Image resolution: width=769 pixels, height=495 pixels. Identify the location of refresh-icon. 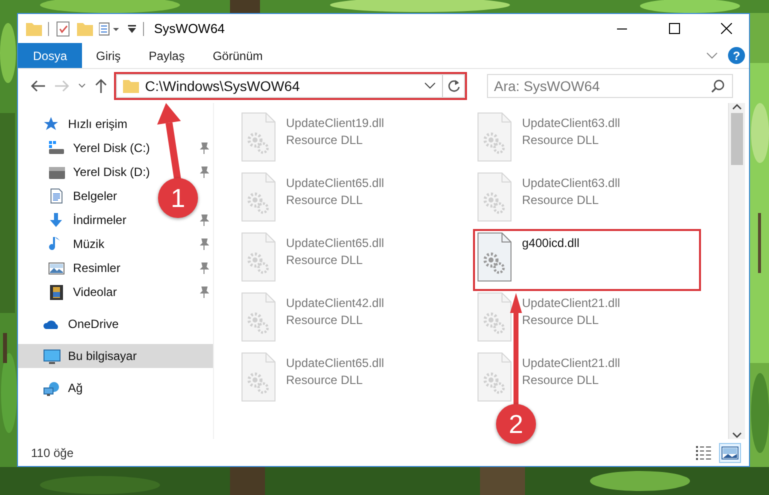
(453, 86).